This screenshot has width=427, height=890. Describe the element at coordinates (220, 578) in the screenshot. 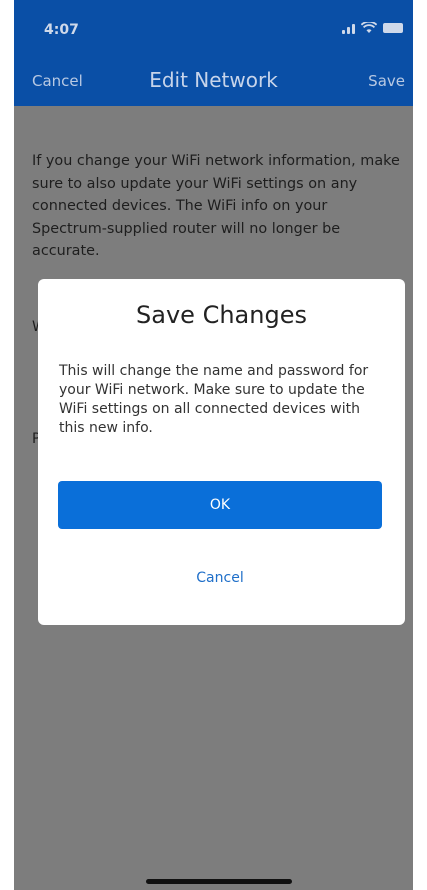

I see `cancel-button: Cancel` at that location.